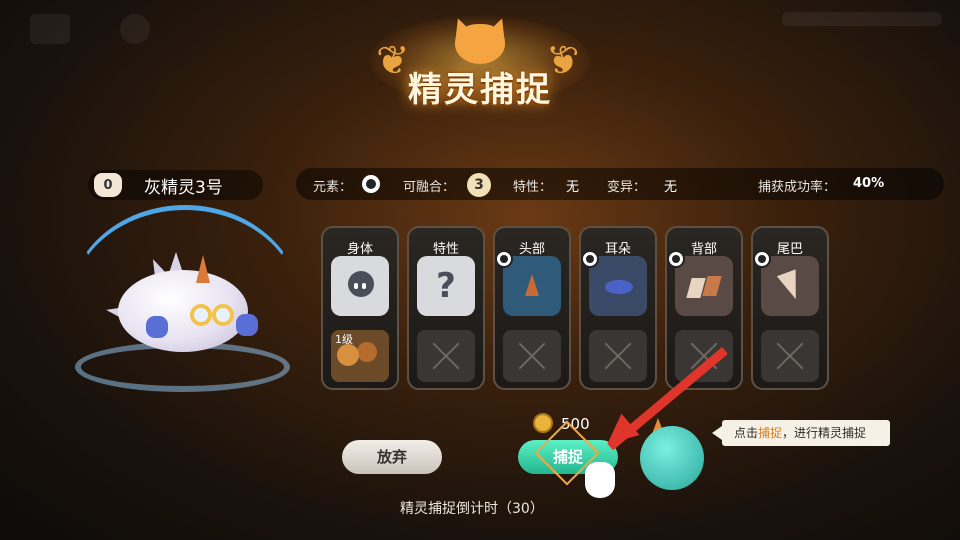  Describe the element at coordinates (862, 19) in the screenshot. I see `top-right-bar` at that location.